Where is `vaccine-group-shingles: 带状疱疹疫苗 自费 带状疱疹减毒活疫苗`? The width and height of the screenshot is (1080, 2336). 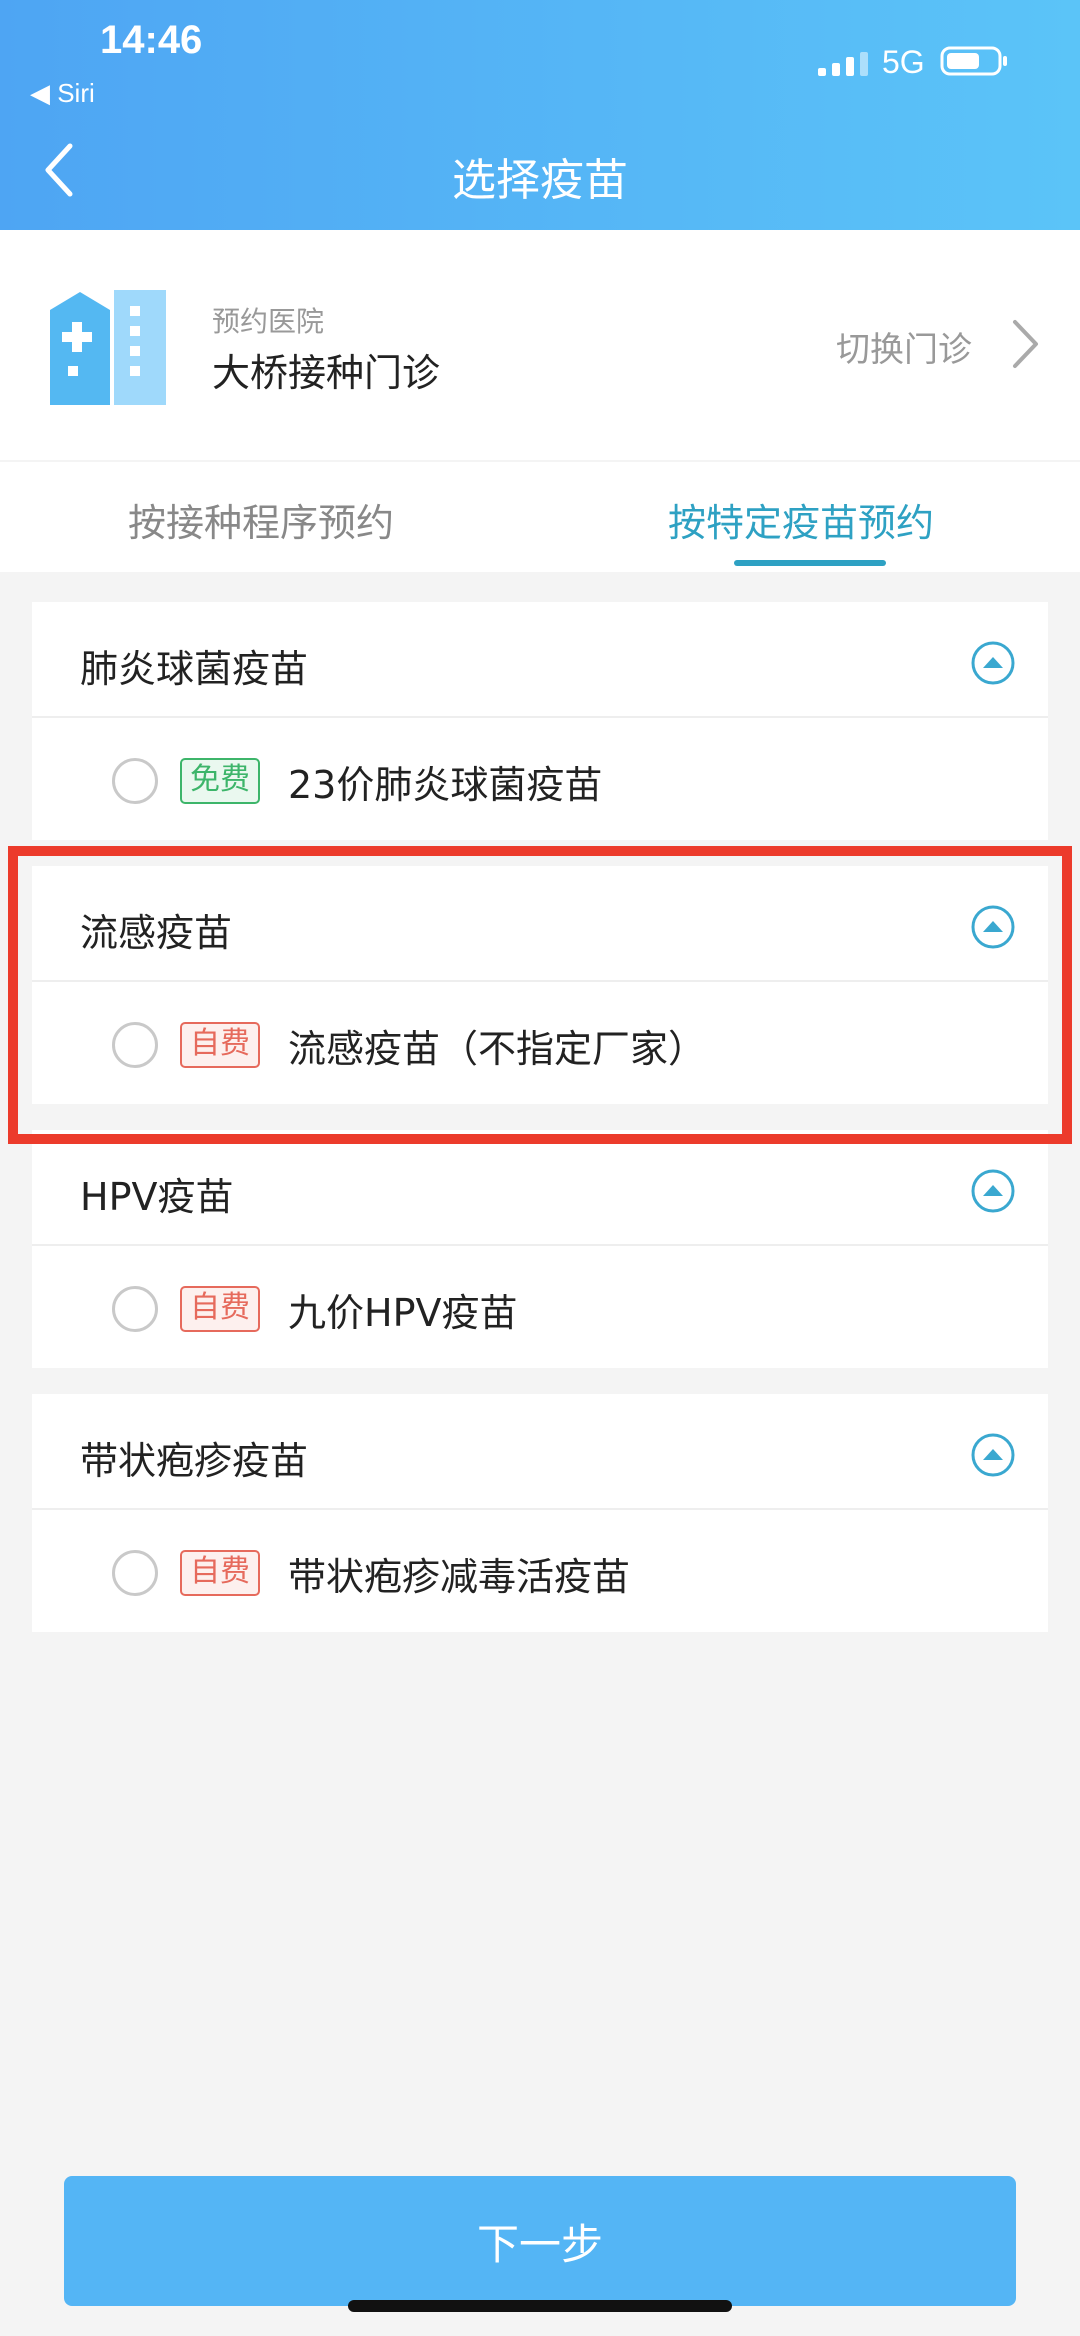
vaccine-group-shingles: 带状疱疹疫苗 自费 带状疱疹减毒活疫苗 is located at coordinates (540, 1513).